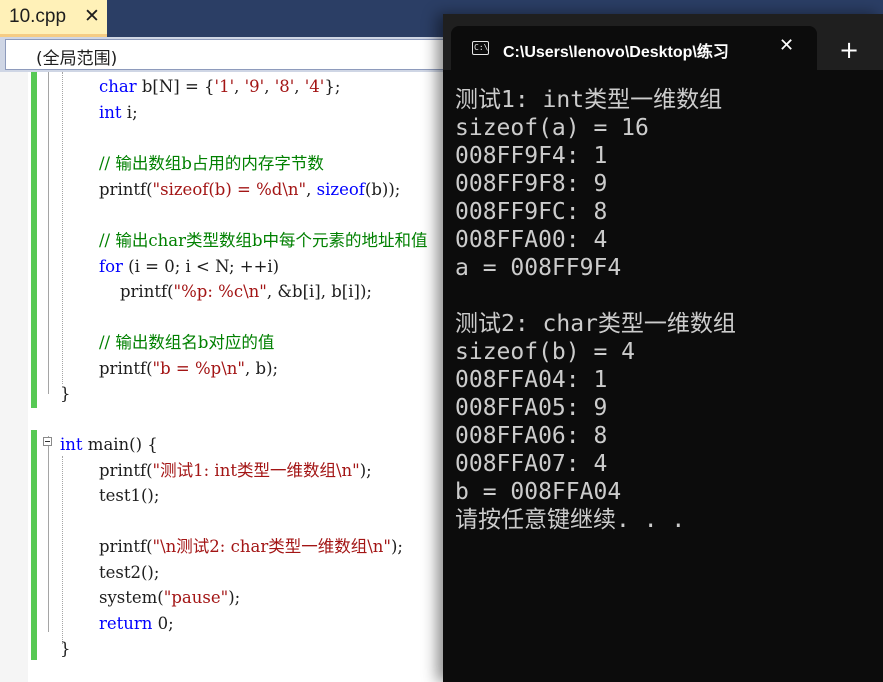 The width and height of the screenshot is (883, 682). I want to click on terminal-line: 008FF9F4: 1, so click(531, 156).